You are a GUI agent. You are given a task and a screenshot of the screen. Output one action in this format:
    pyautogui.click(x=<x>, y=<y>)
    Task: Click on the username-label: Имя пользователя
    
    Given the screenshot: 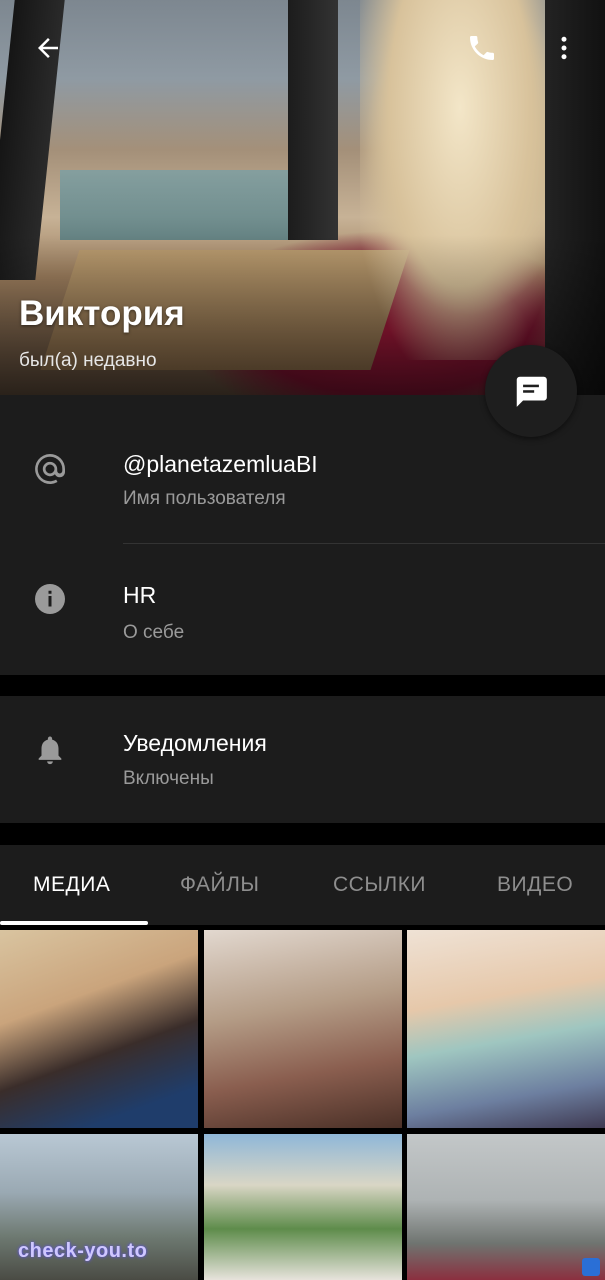 What is the action you would take?
    pyautogui.click(x=204, y=498)
    